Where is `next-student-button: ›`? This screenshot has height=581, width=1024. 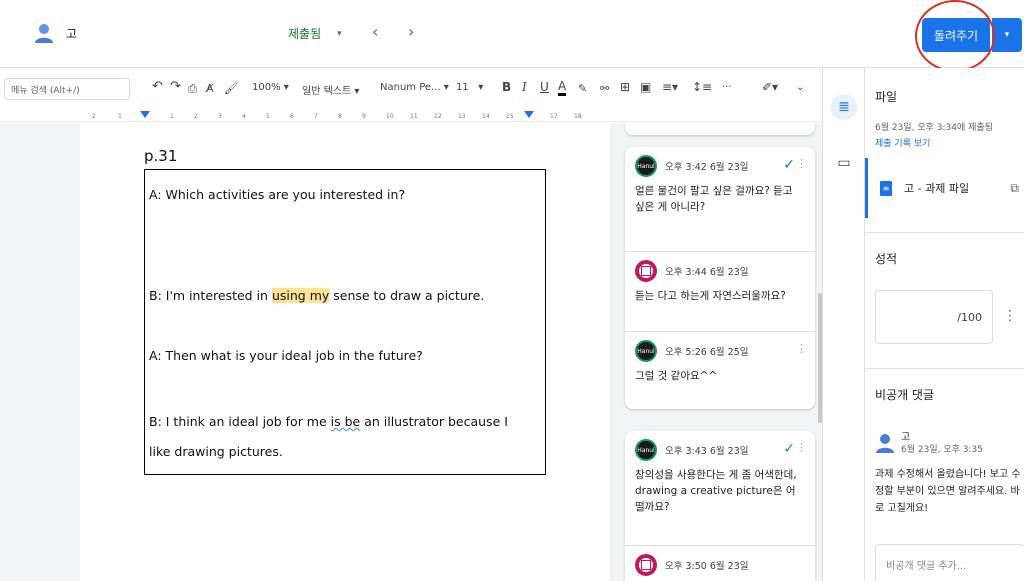
next-student-button: › is located at coordinates (411, 31).